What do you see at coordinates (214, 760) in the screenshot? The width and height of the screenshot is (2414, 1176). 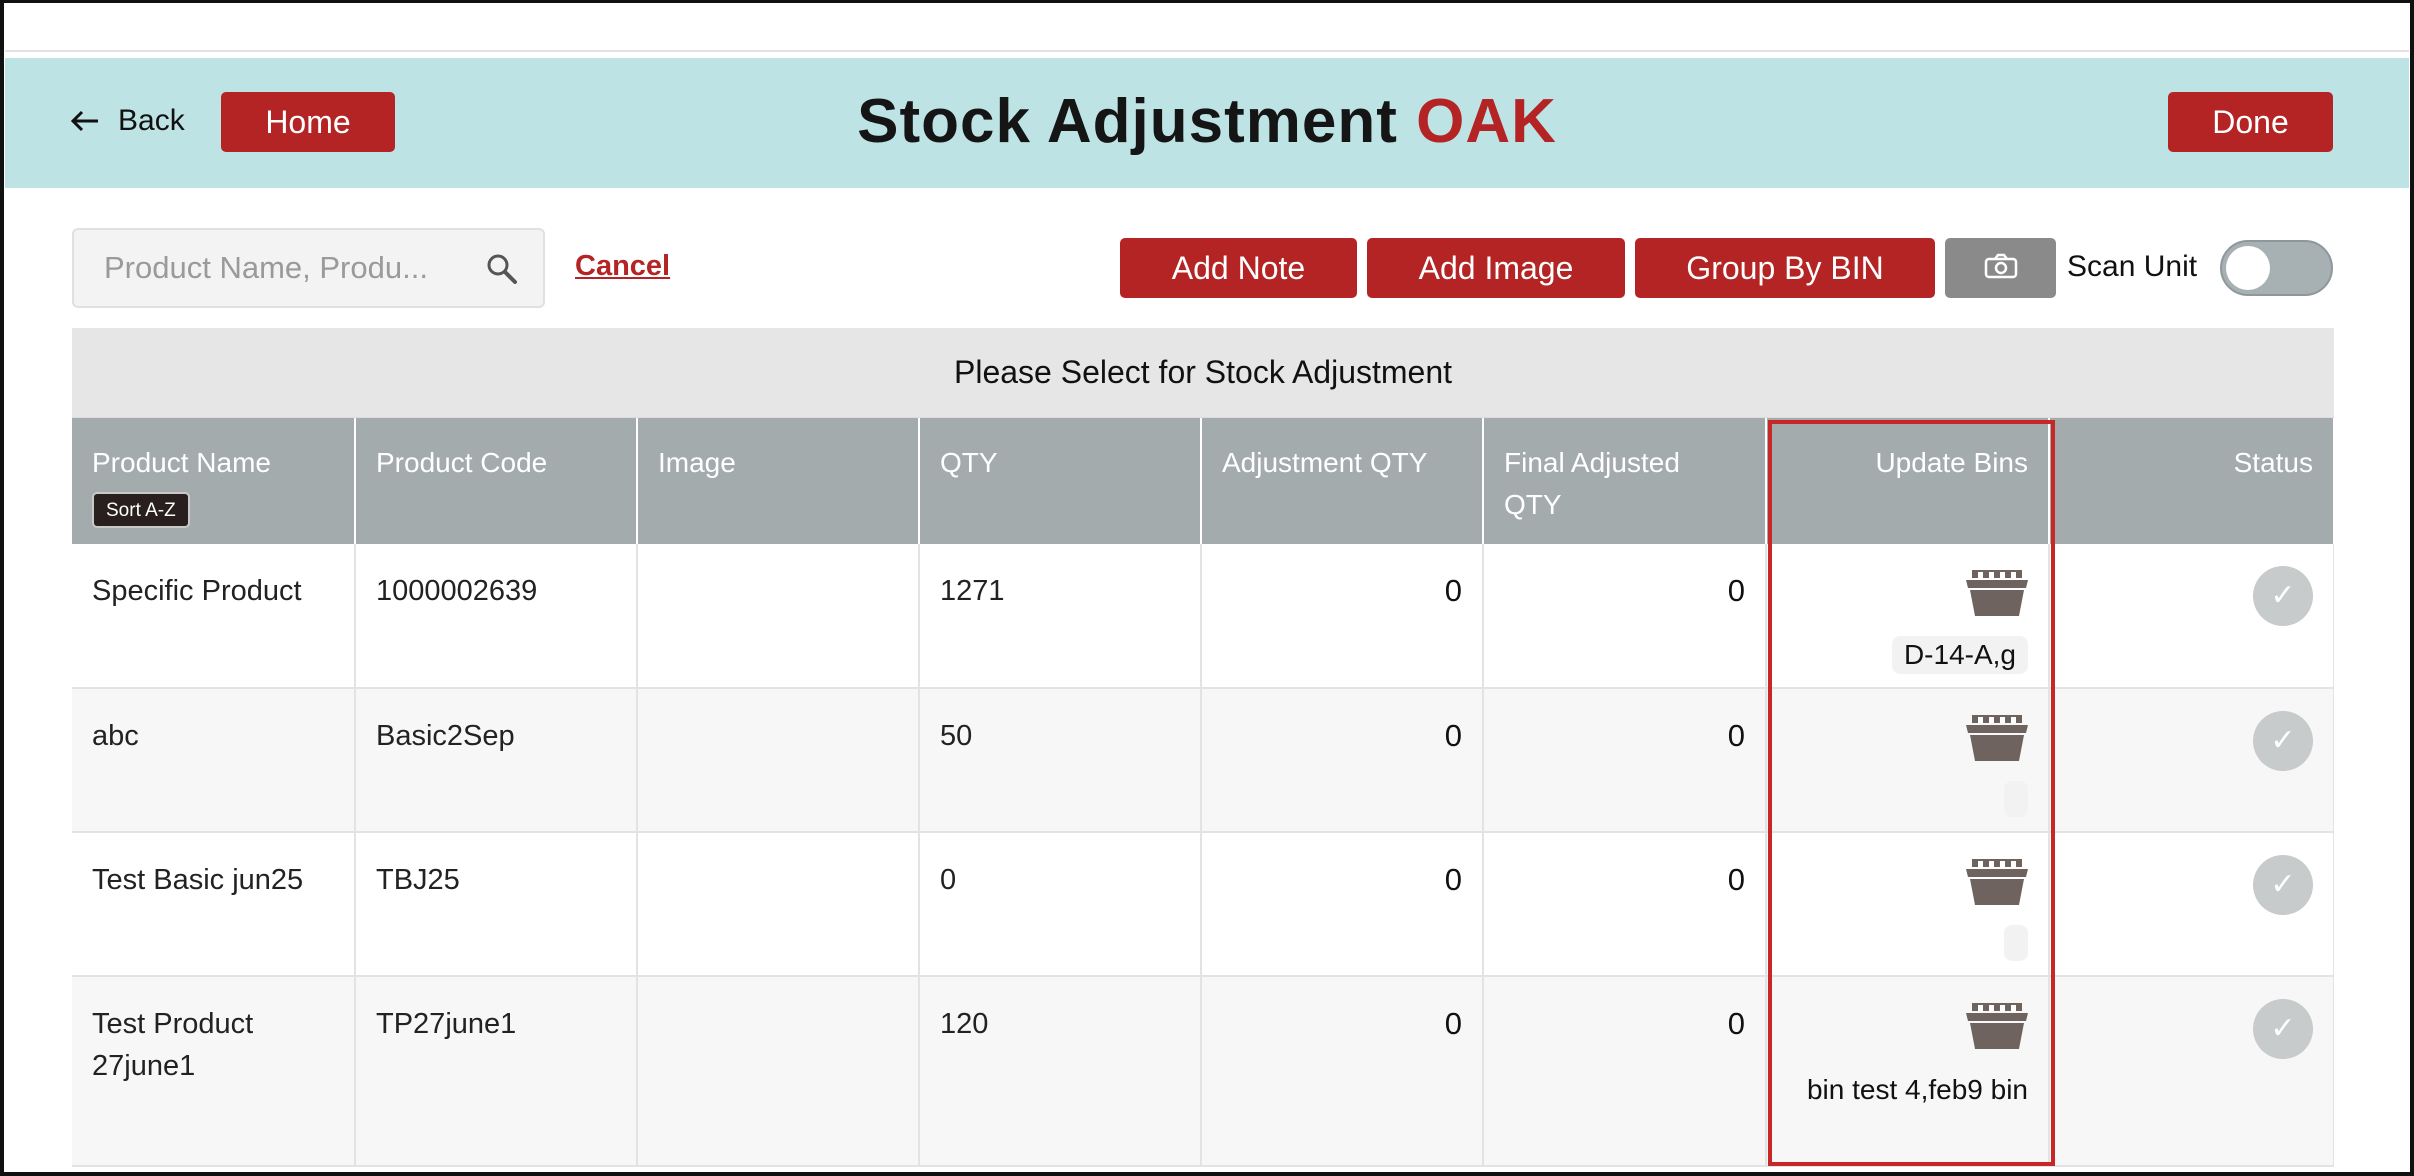 I see `product-name-cell: abc` at bounding box center [214, 760].